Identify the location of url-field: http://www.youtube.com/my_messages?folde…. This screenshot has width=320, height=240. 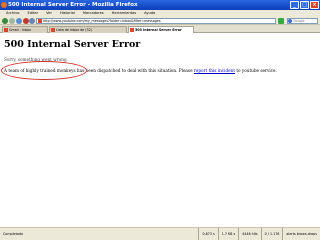
(156, 21).